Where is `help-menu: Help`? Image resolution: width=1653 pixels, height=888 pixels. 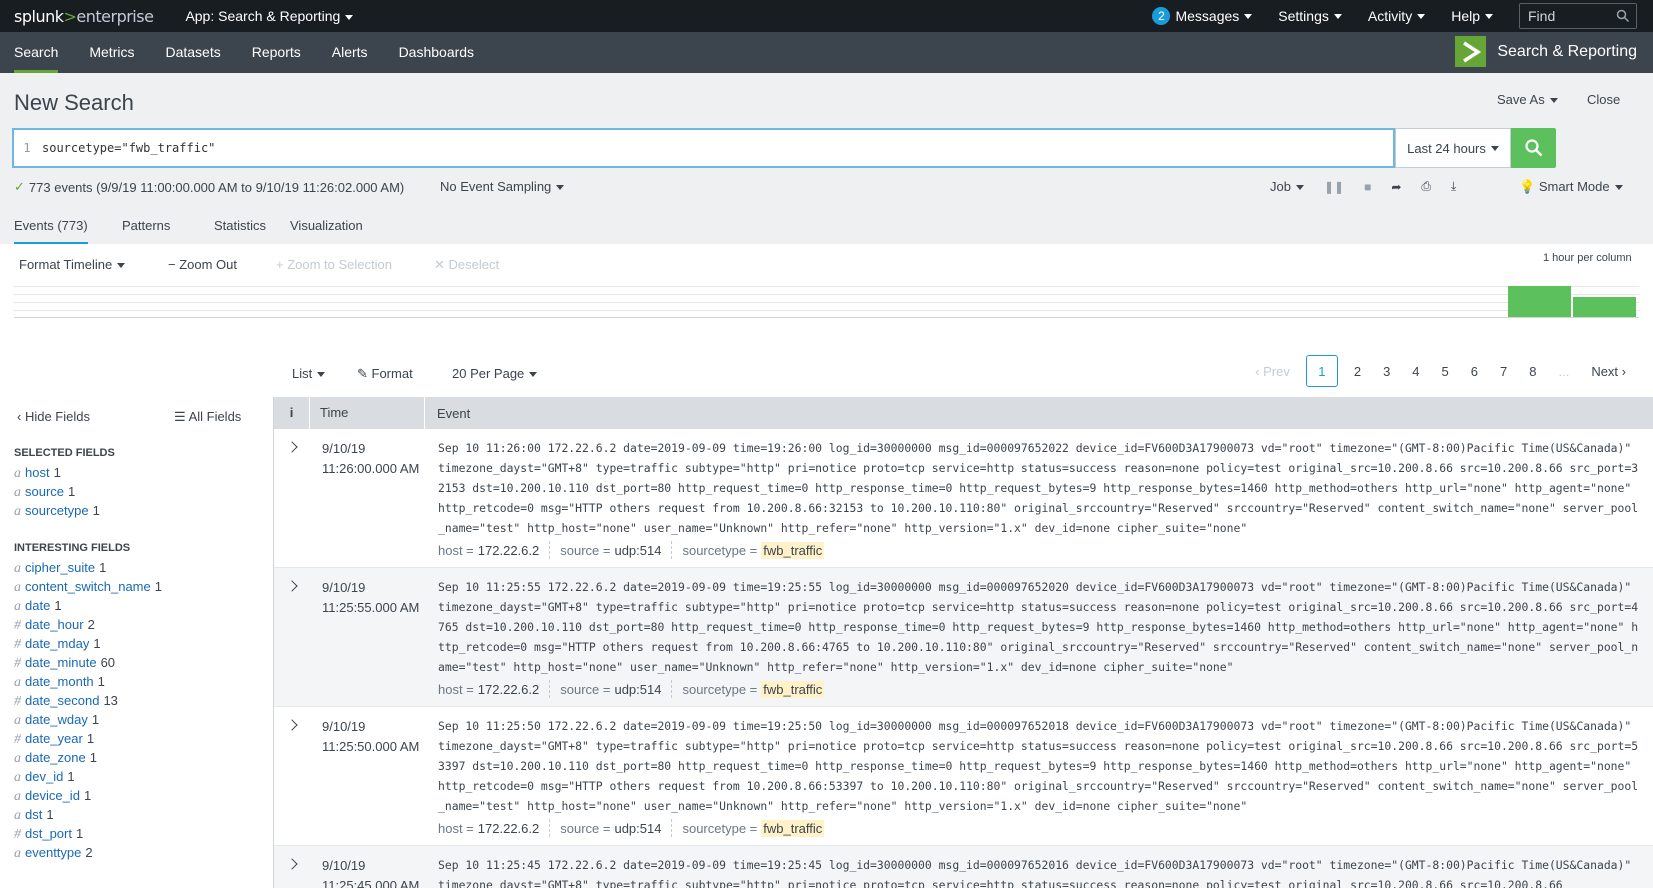
help-menu: Help is located at coordinates (1472, 16).